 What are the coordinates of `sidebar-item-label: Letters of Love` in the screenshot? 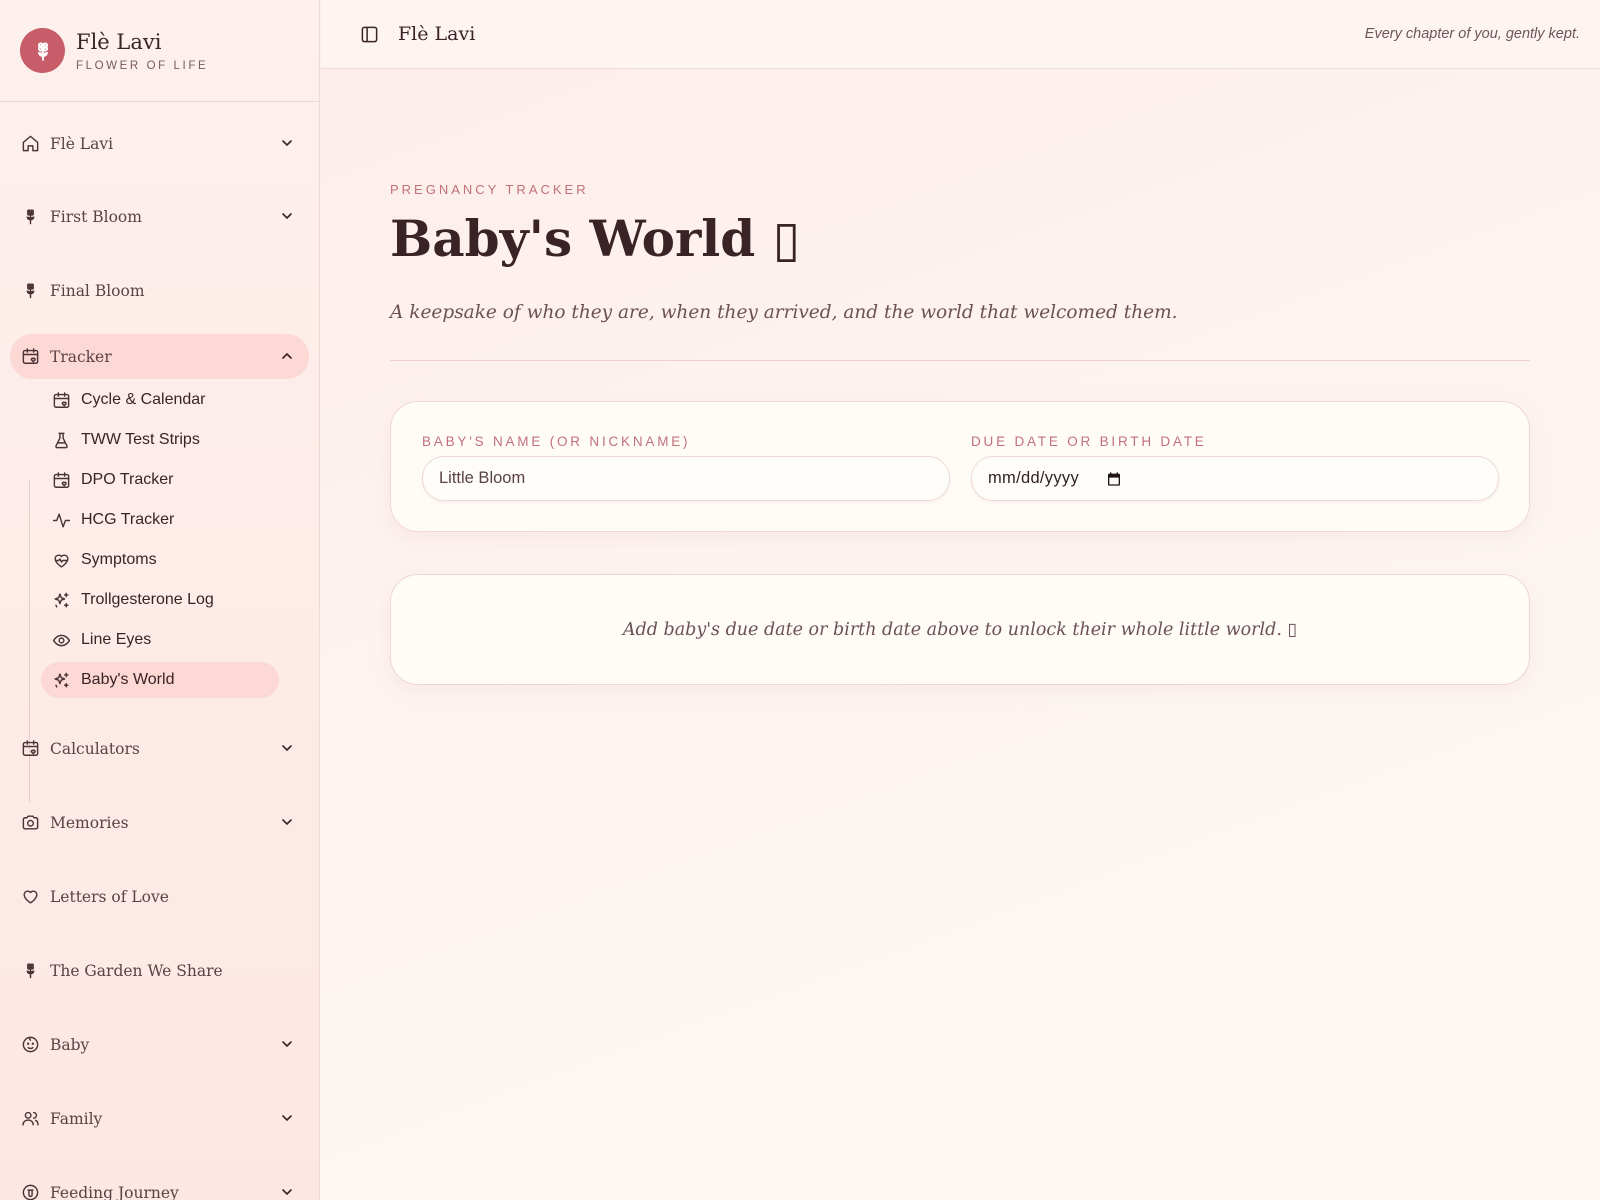 It's located at (109, 896).